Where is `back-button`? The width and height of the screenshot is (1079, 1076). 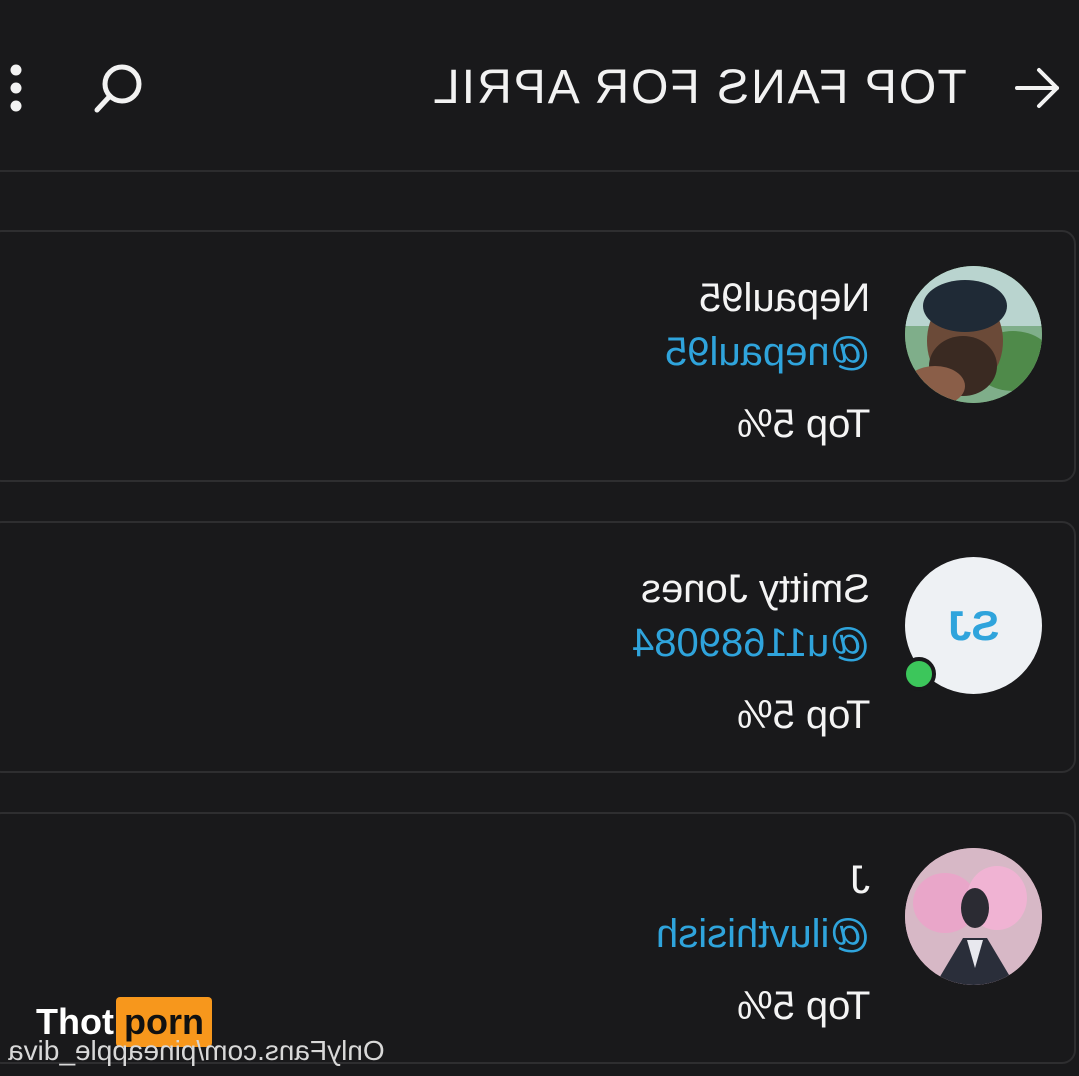
back-button is located at coordinates (1037, 88).